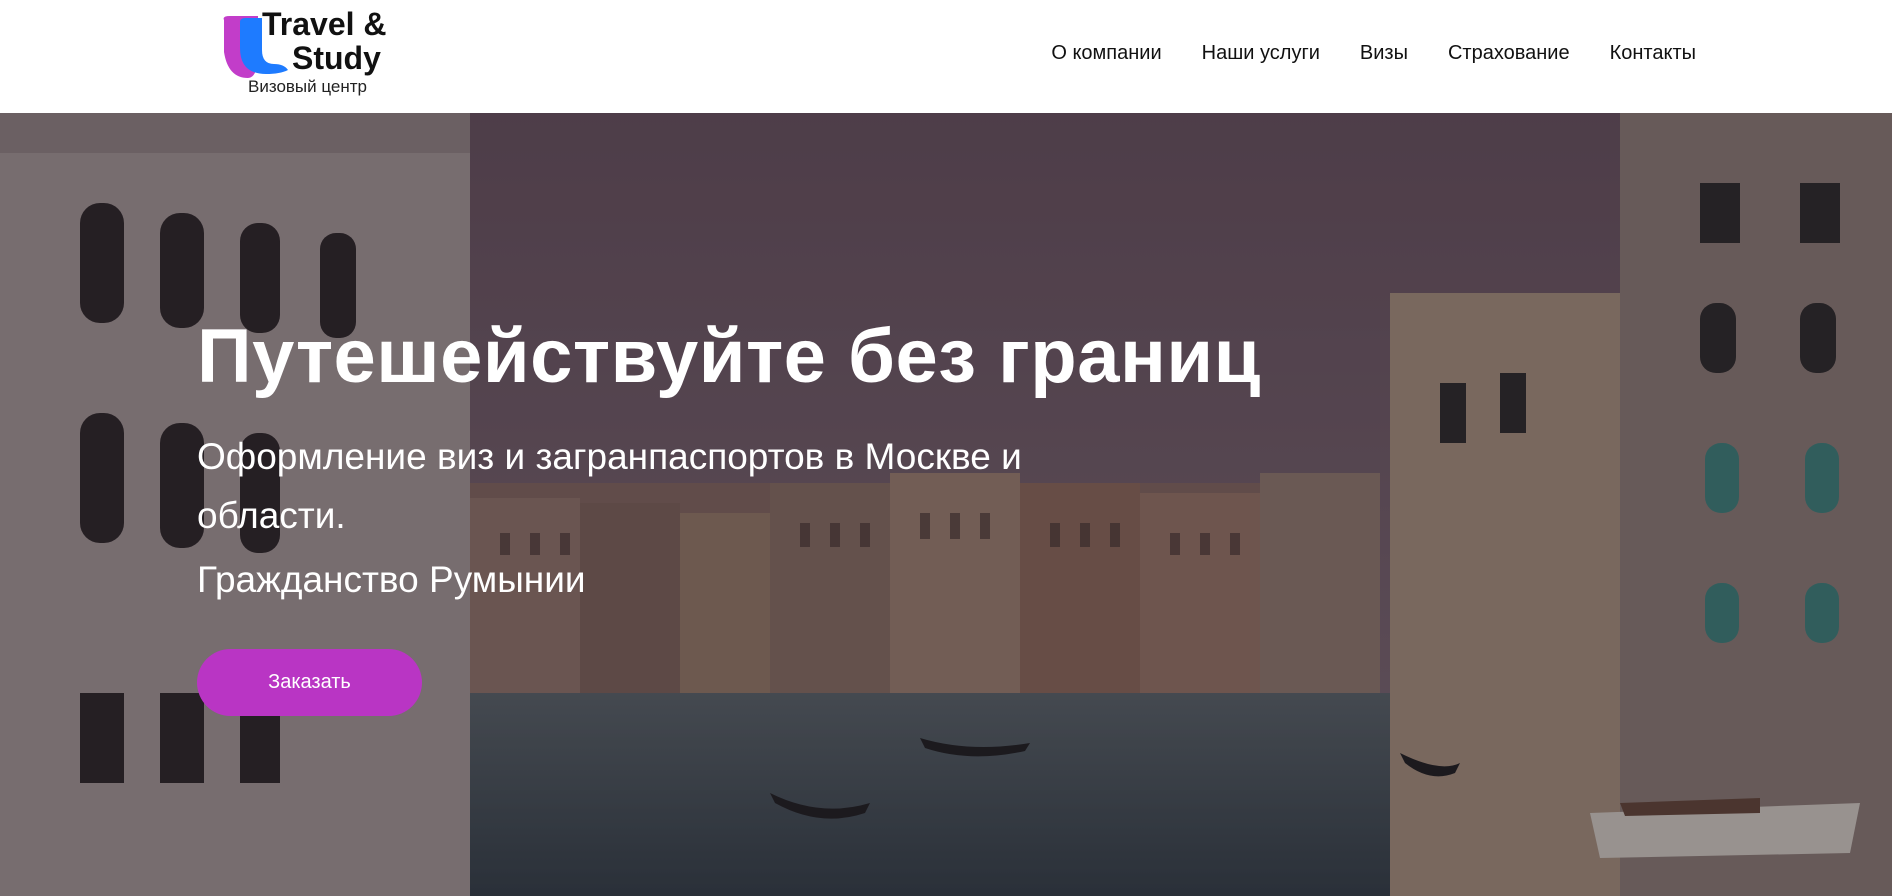  I want to click on brand-name-line2: Study, so click(336, 58).